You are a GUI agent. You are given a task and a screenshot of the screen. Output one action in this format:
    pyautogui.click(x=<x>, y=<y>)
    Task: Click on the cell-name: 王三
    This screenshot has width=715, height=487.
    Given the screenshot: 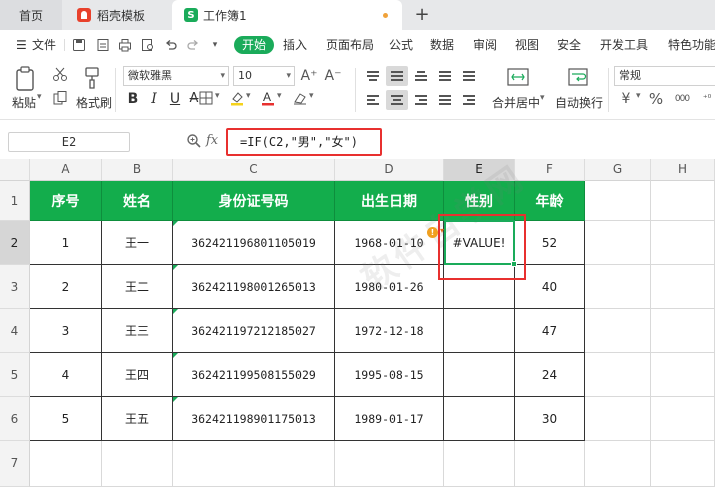 What is the action you would take?
    pyautogui.click(x=137, y=331)
    